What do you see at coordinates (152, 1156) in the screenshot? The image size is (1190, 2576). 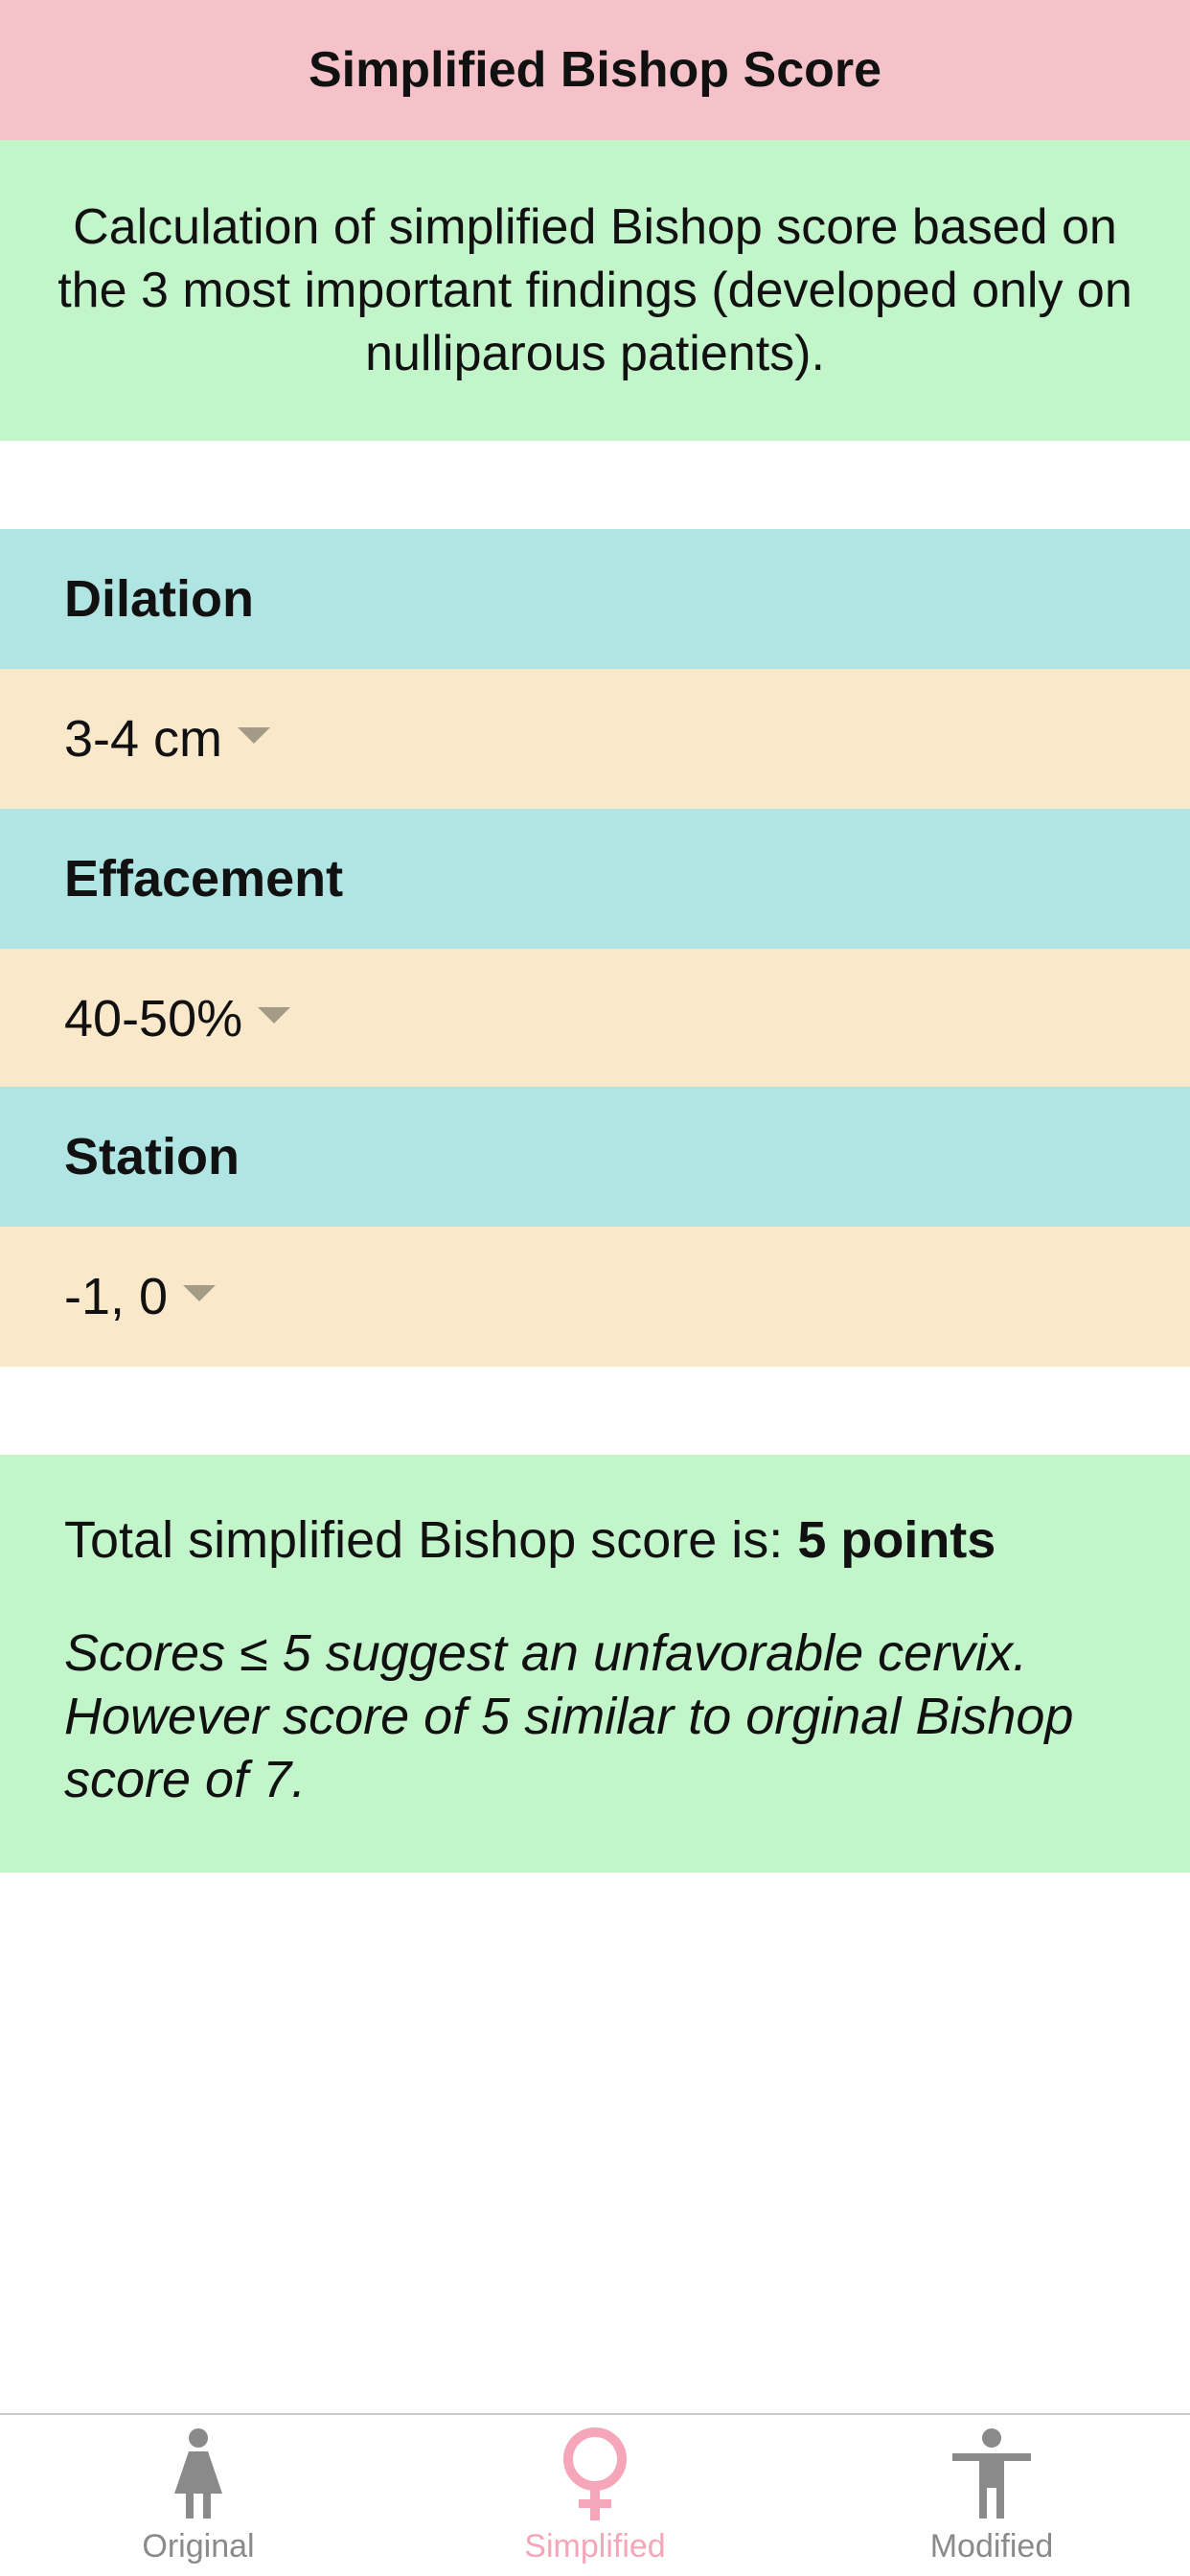 I see `station-label: Station` at bounding box center [152, 1156].